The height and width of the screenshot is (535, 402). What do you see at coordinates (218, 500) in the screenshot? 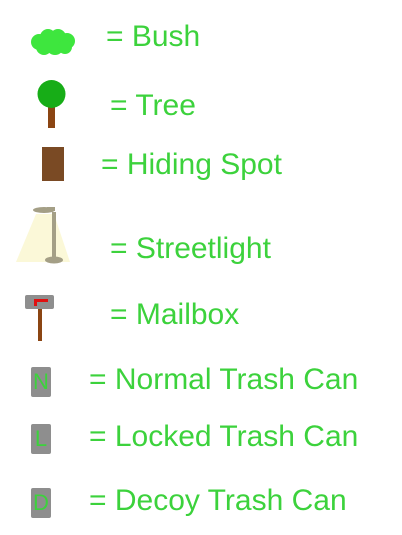
I see `legend-label-decoy-trash-can: = Decoy Trash Can` at bounding box center [218, 500].